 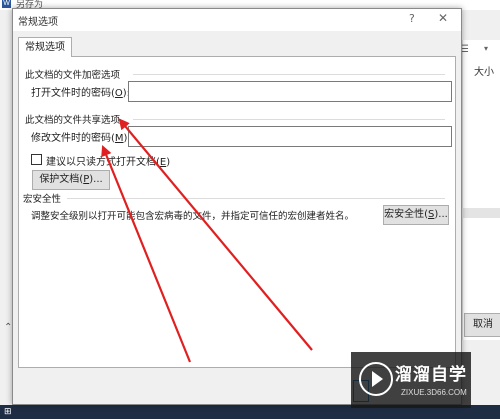 What do you see at coordinates (108, 160) in the screenshot?
I see `readonly-checkbox-label: 建议以只读方式打开文档(E)` at bounding box center [108, 160].